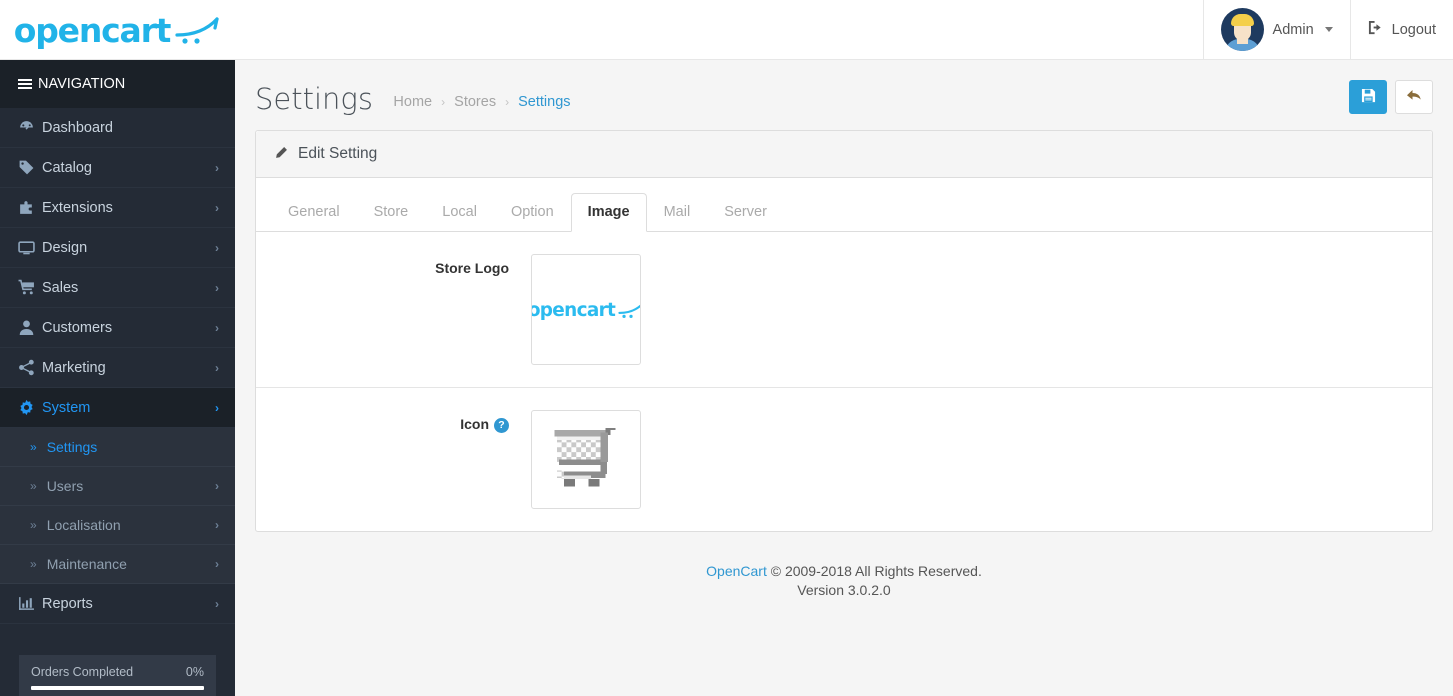  Describe the element at coordinates (77, 327) in the screenshot. I see `sidebar-label: Customers` at that location.